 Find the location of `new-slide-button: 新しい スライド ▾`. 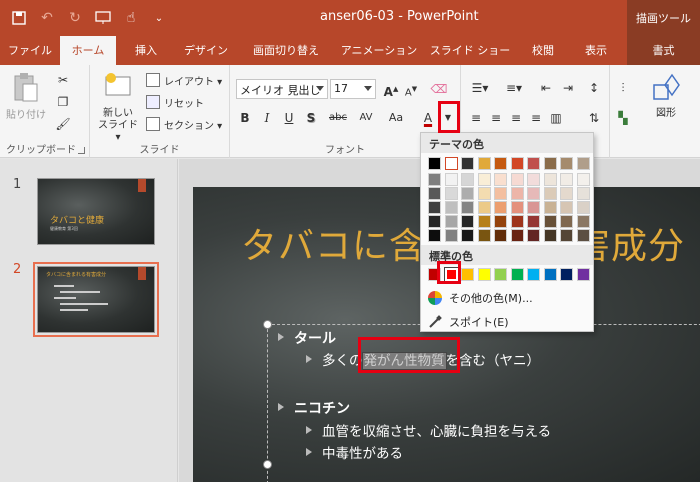

new-slide-button: 新しい スライド ▾ is located at coordinates (118, 107).